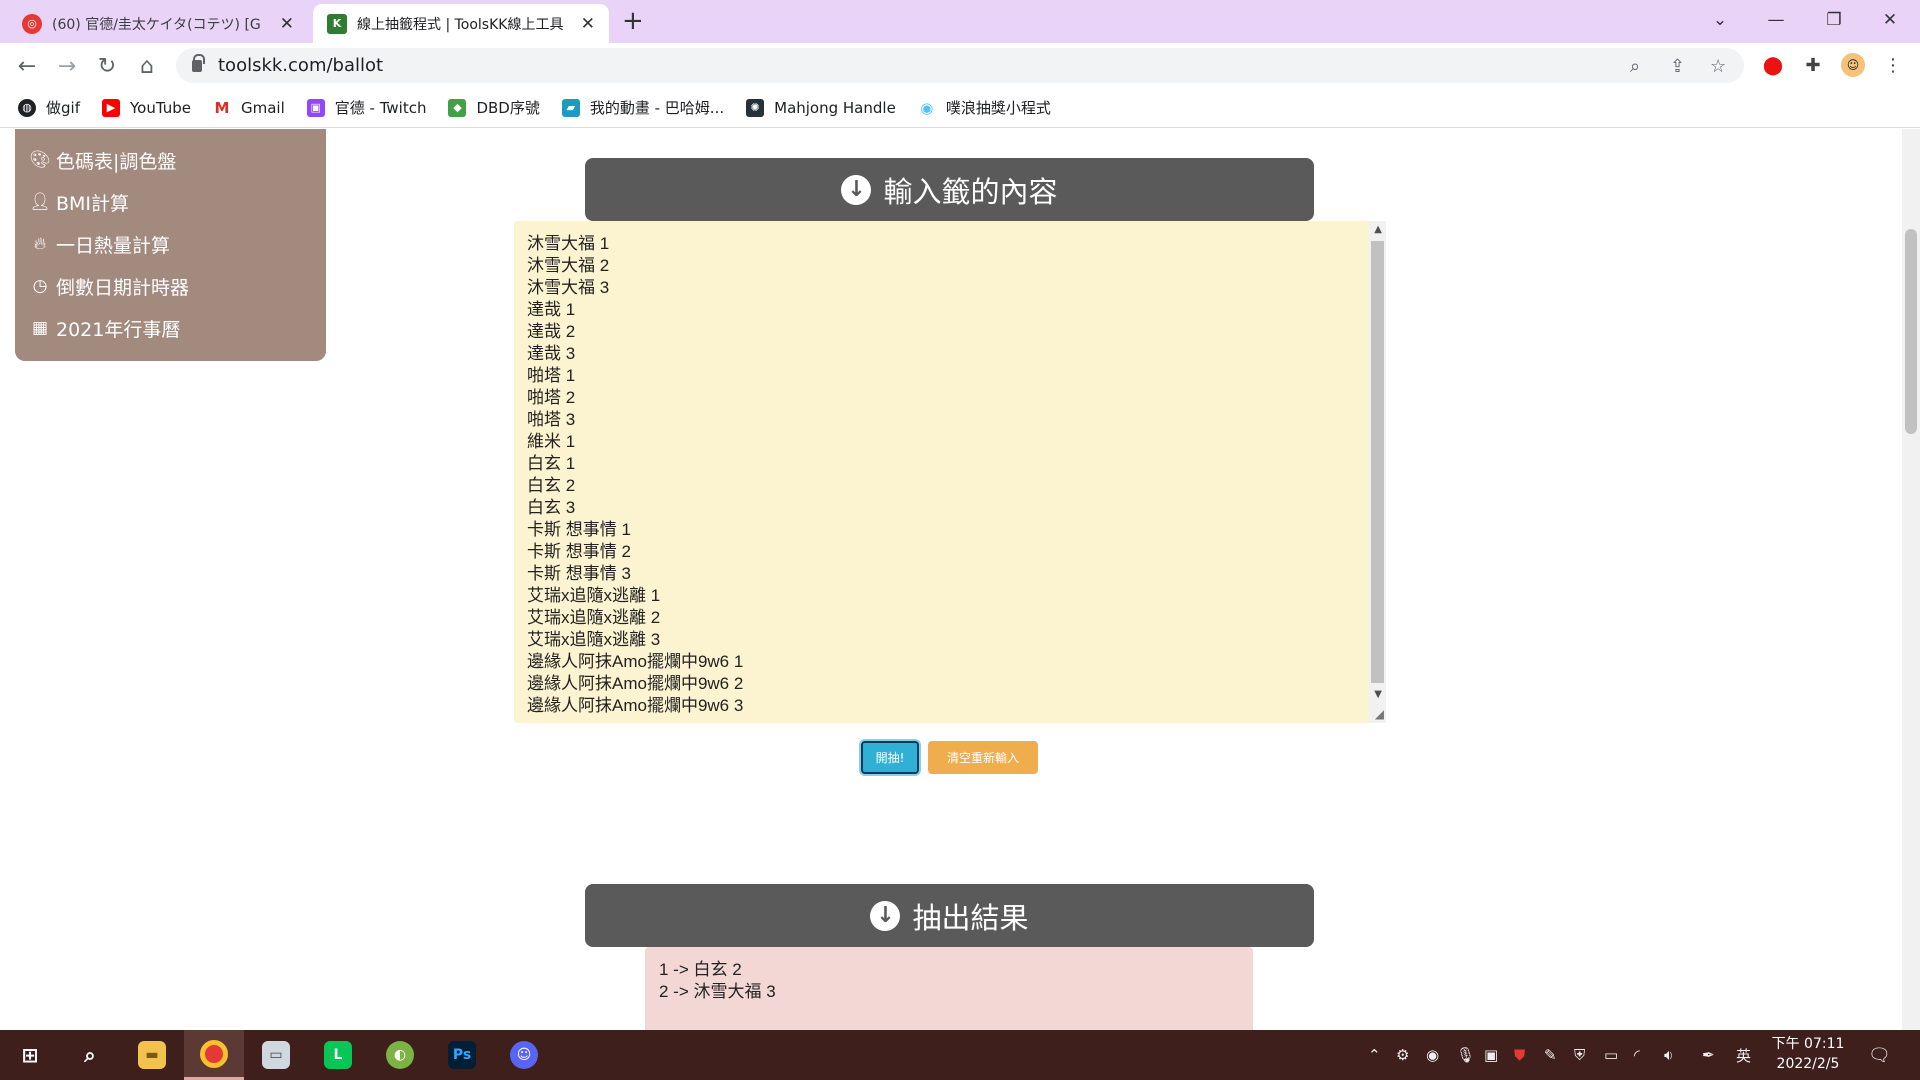 The width and height of the screenshot is (1920, 1080). Describe the element at coordinates (67, 66) in the screenshot. I see `forward-button: →` at that location.